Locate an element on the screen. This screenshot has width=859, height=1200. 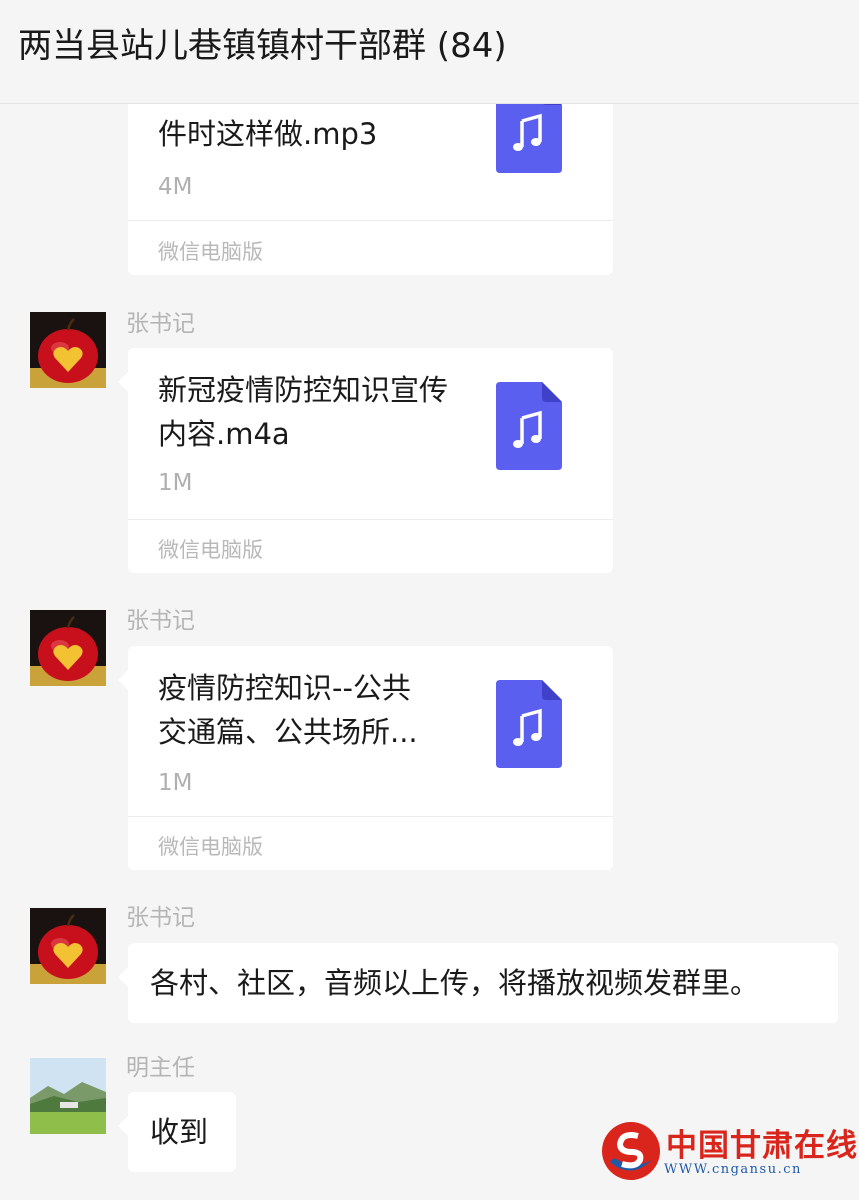
watermark: 中国甘肃在线 WWW.cngansu.cn is located at coordinates (728, 1151).